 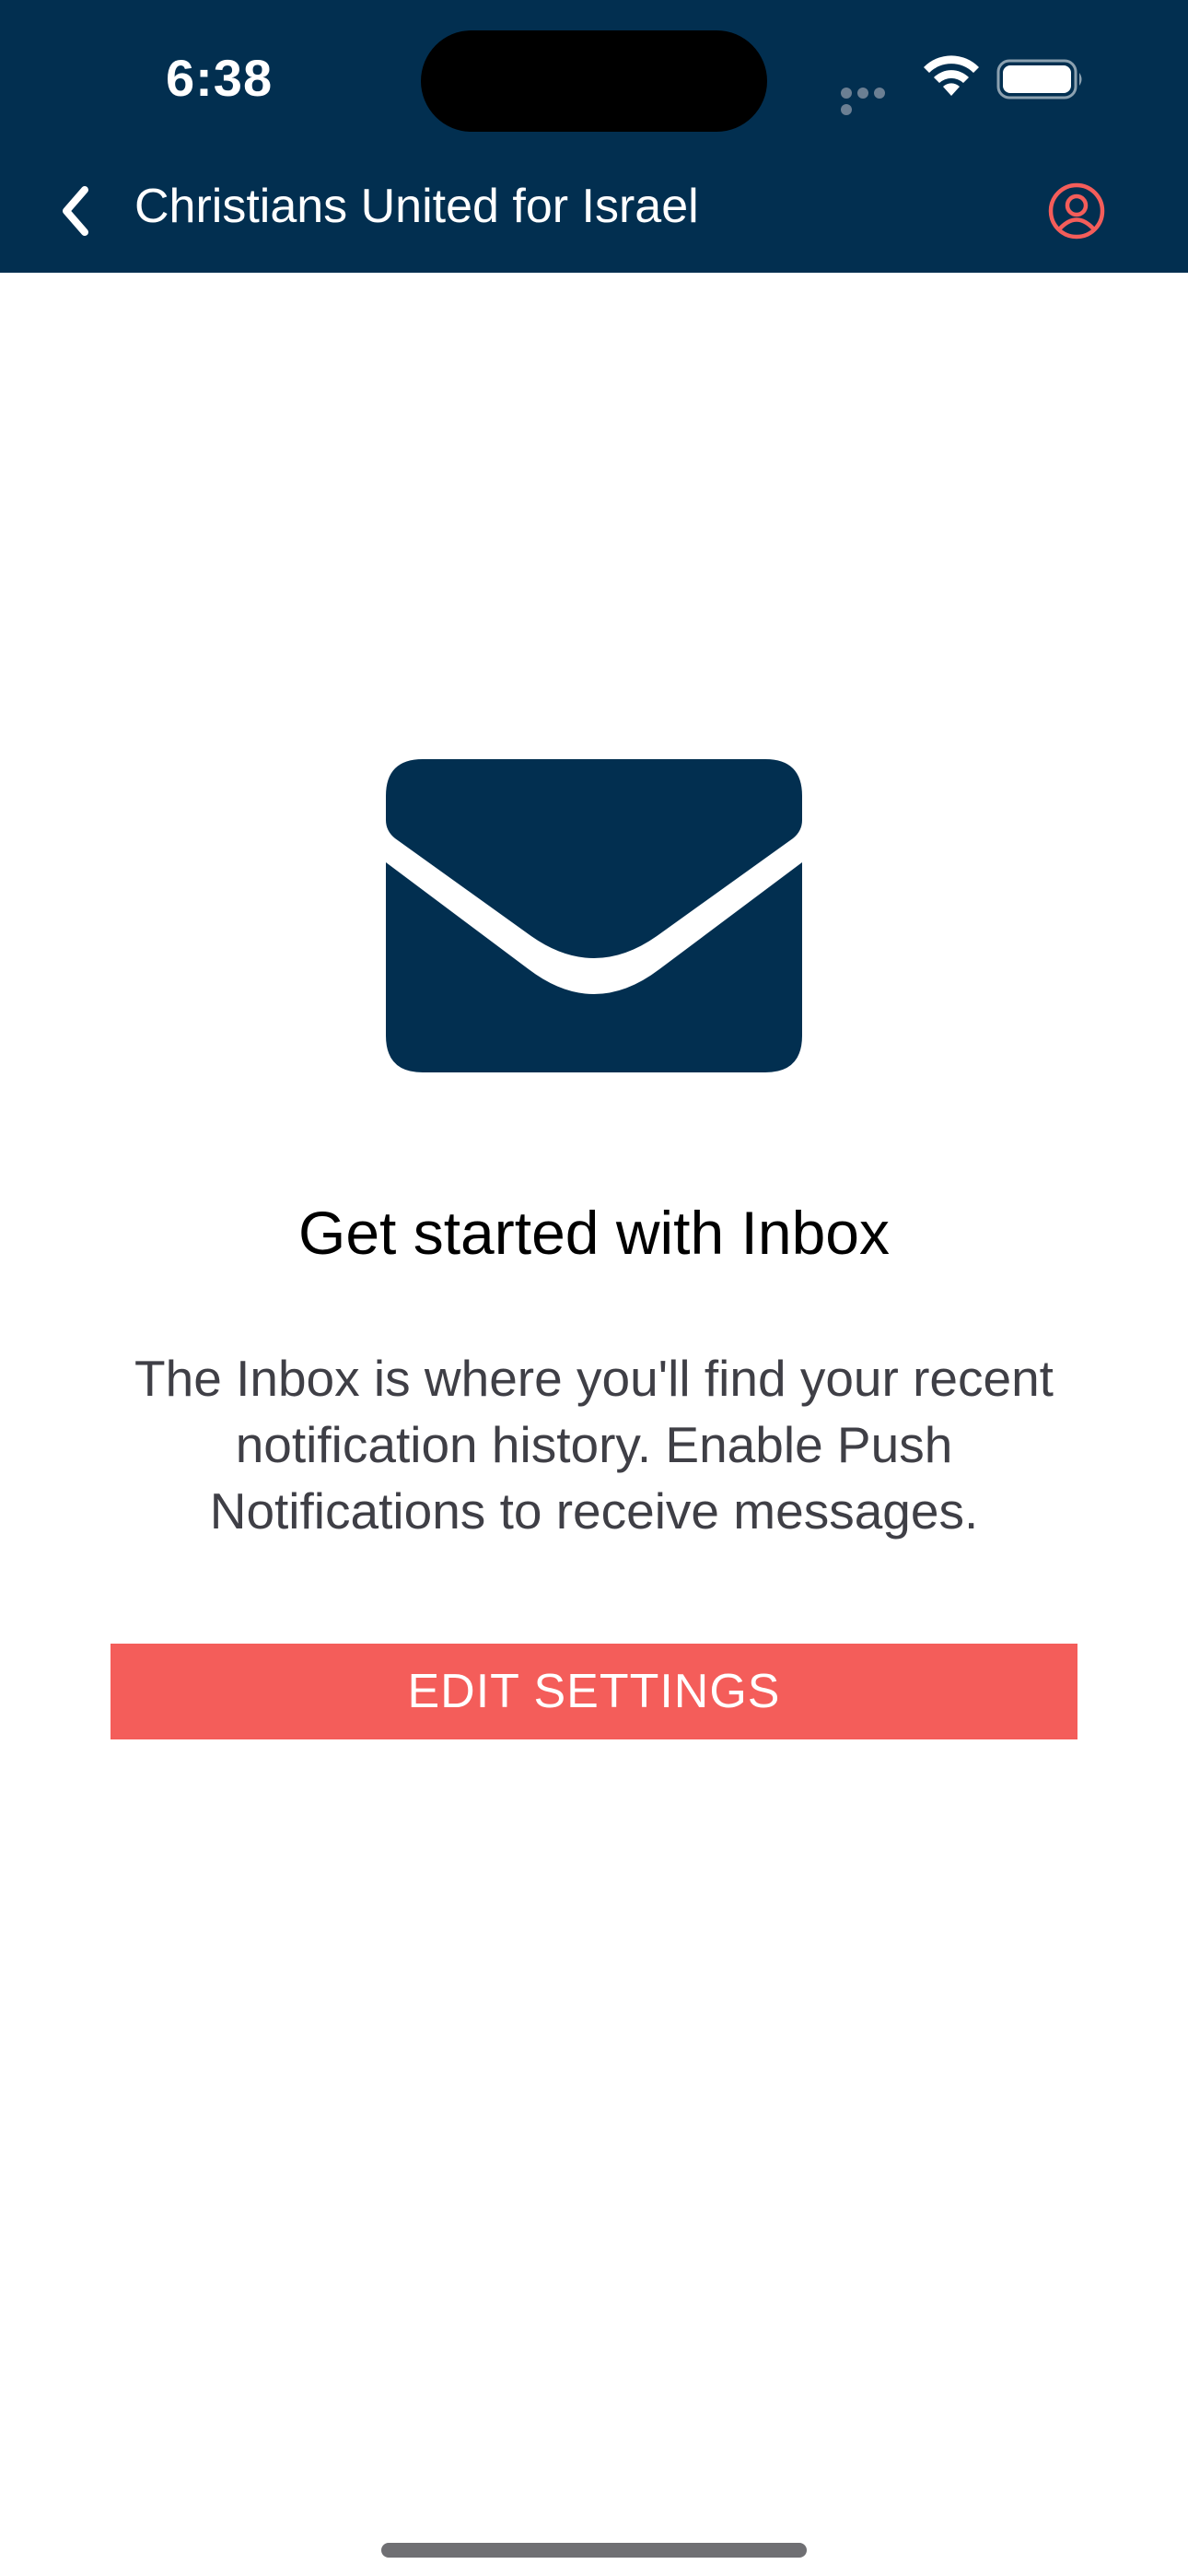 I want to click on signal-dots-icon, so click(x=873, y=101).